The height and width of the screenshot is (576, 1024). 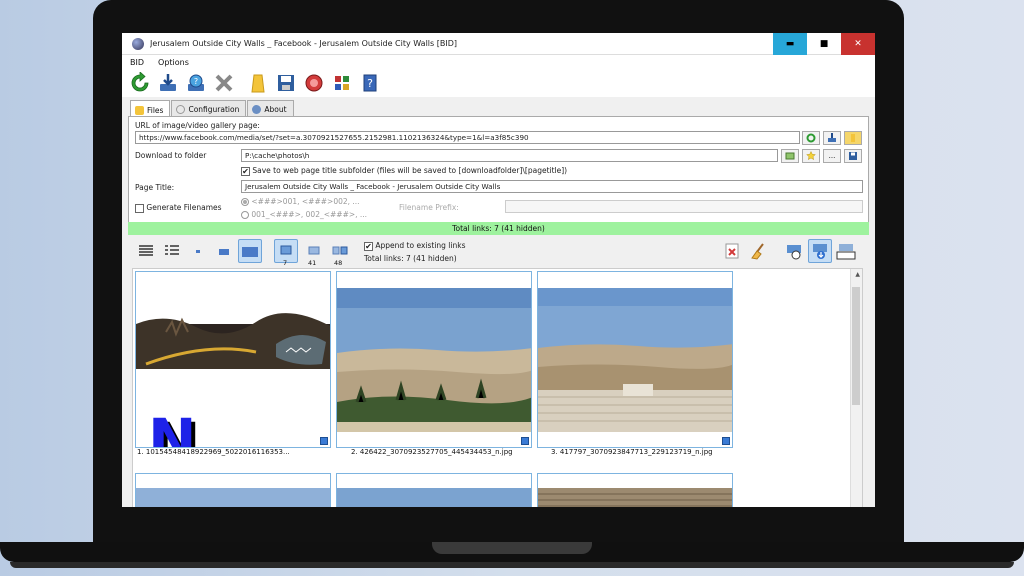 I want to click on maximize-button: ■, so click(x=824, y=44).